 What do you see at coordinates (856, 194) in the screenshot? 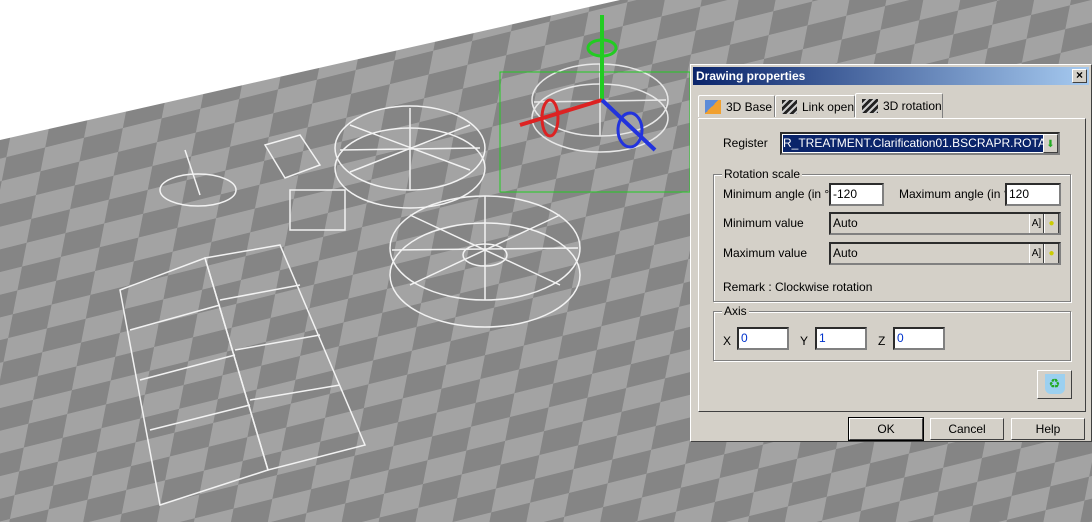
I see `min-angle-input: -120` at bounding box center [856, 194].